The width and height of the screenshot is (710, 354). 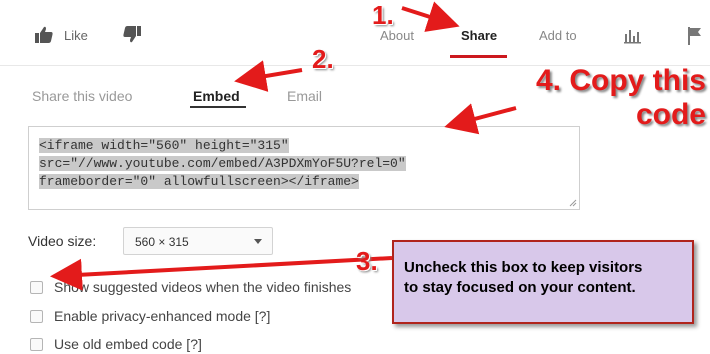 I want to click on option-privacy-enhanced-mode: Enable privacy-enhanced mode [?], so click(x=150, y=316).